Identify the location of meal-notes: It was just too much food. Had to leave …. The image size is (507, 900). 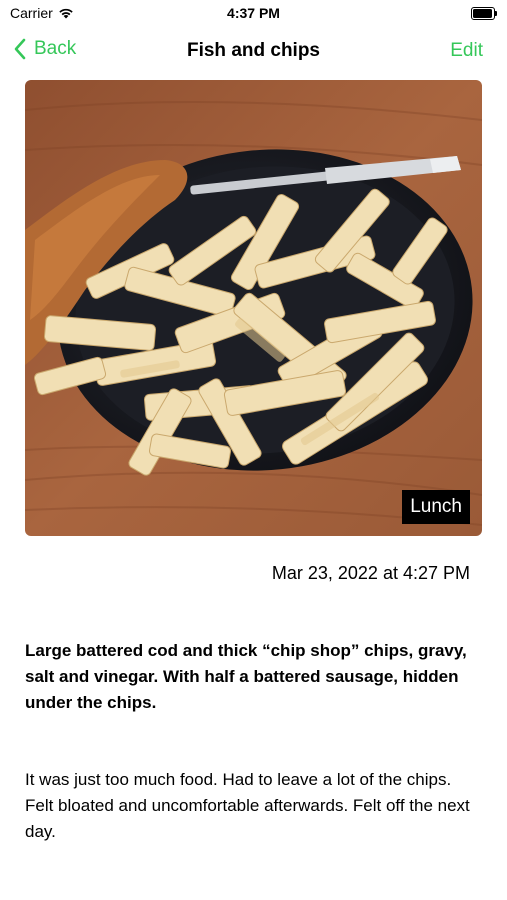
(247, 805).